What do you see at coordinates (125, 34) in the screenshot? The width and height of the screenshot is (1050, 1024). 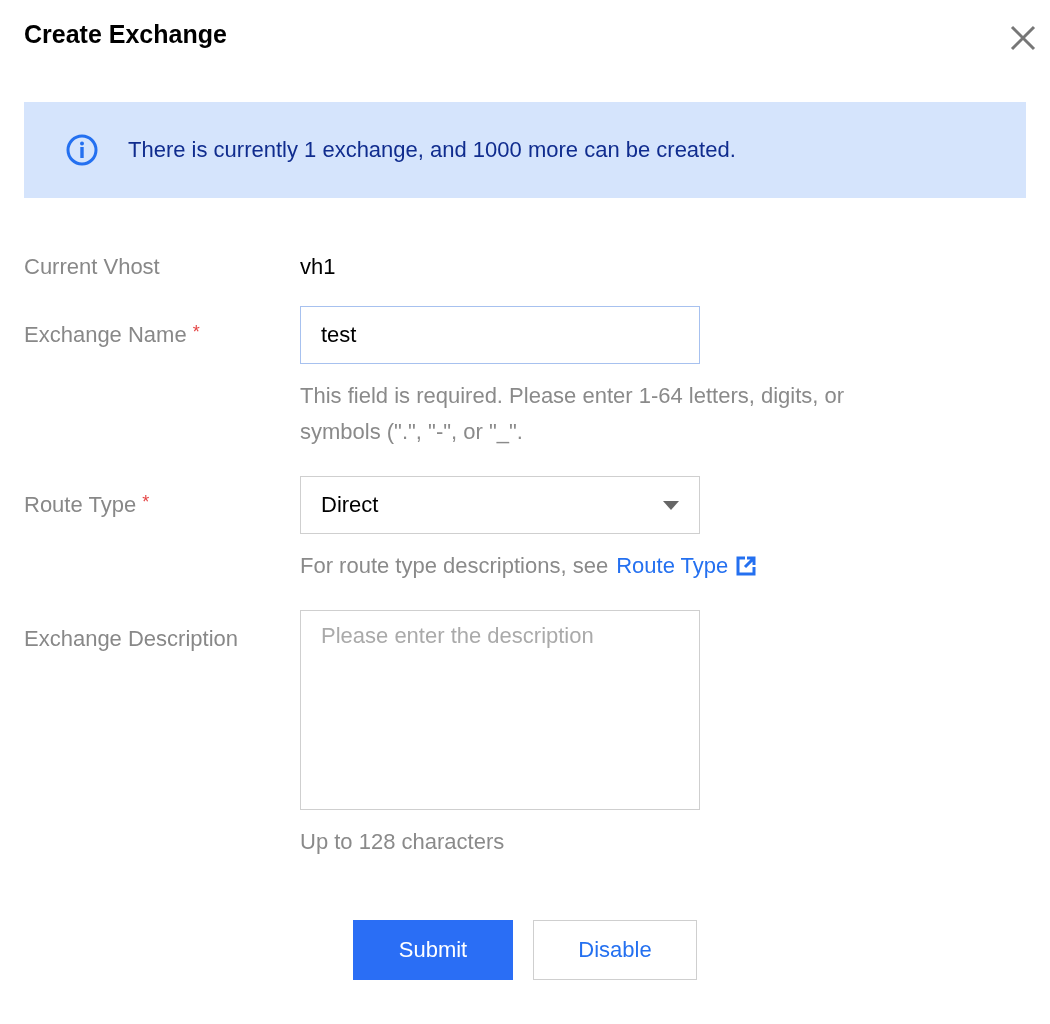 I see `dialog-title: Create Exchange` at bounding box center [125, 34].